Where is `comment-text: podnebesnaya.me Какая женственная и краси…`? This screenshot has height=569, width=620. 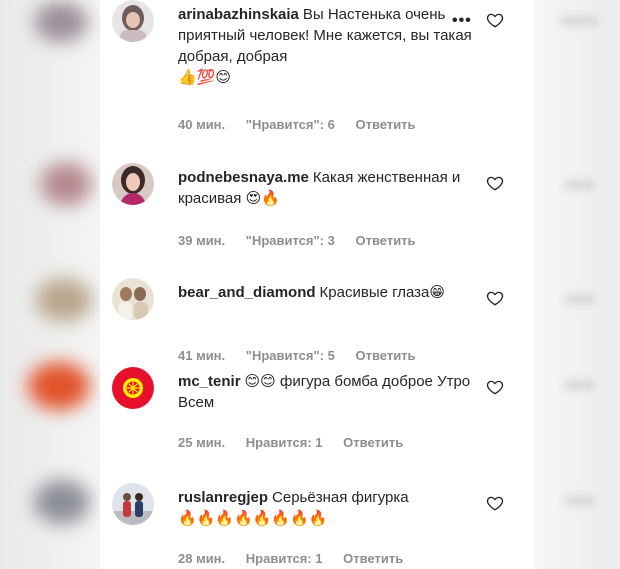
comment-text: podnebesnaya.me Какая женственная и краси… is located at coordinates (328, 188).